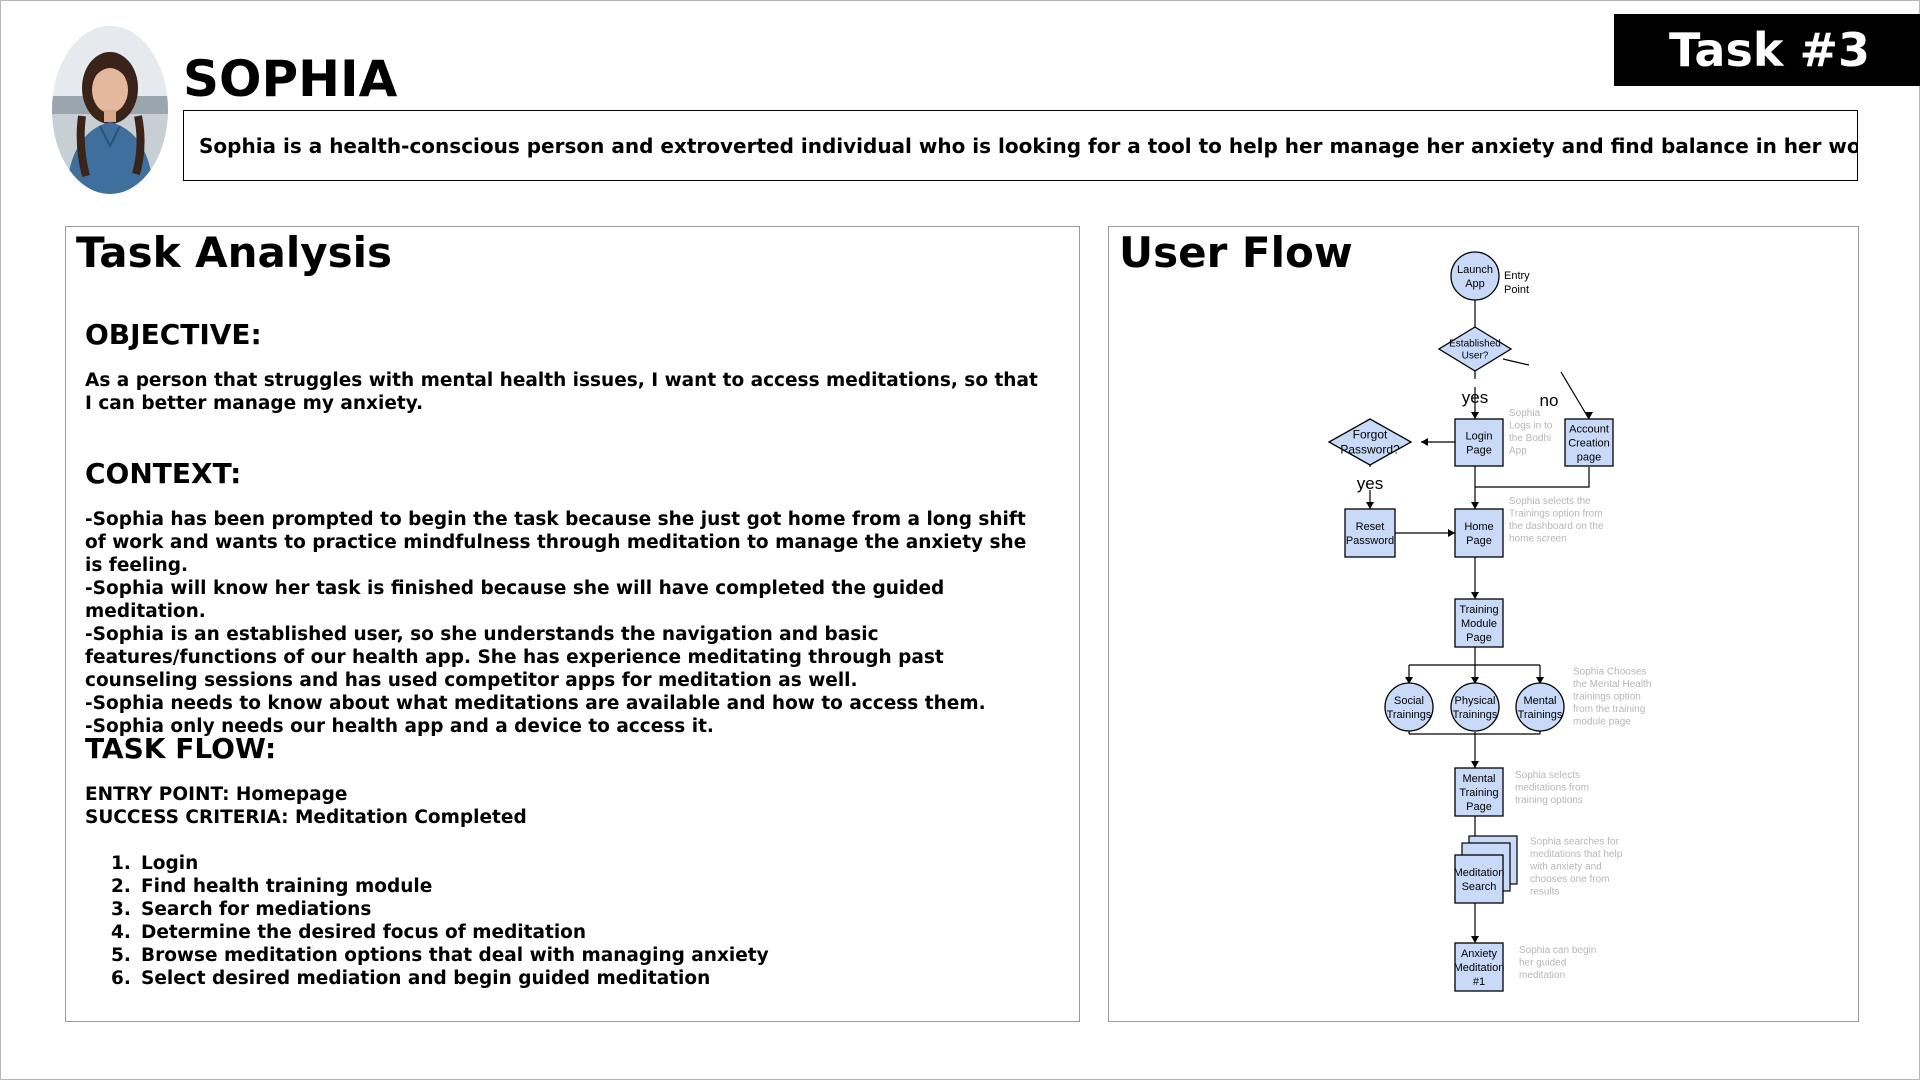  Describe the element at coordinates (440, 909) in the screenshot. I see `task-step: 3. Search for mediations` at that location.